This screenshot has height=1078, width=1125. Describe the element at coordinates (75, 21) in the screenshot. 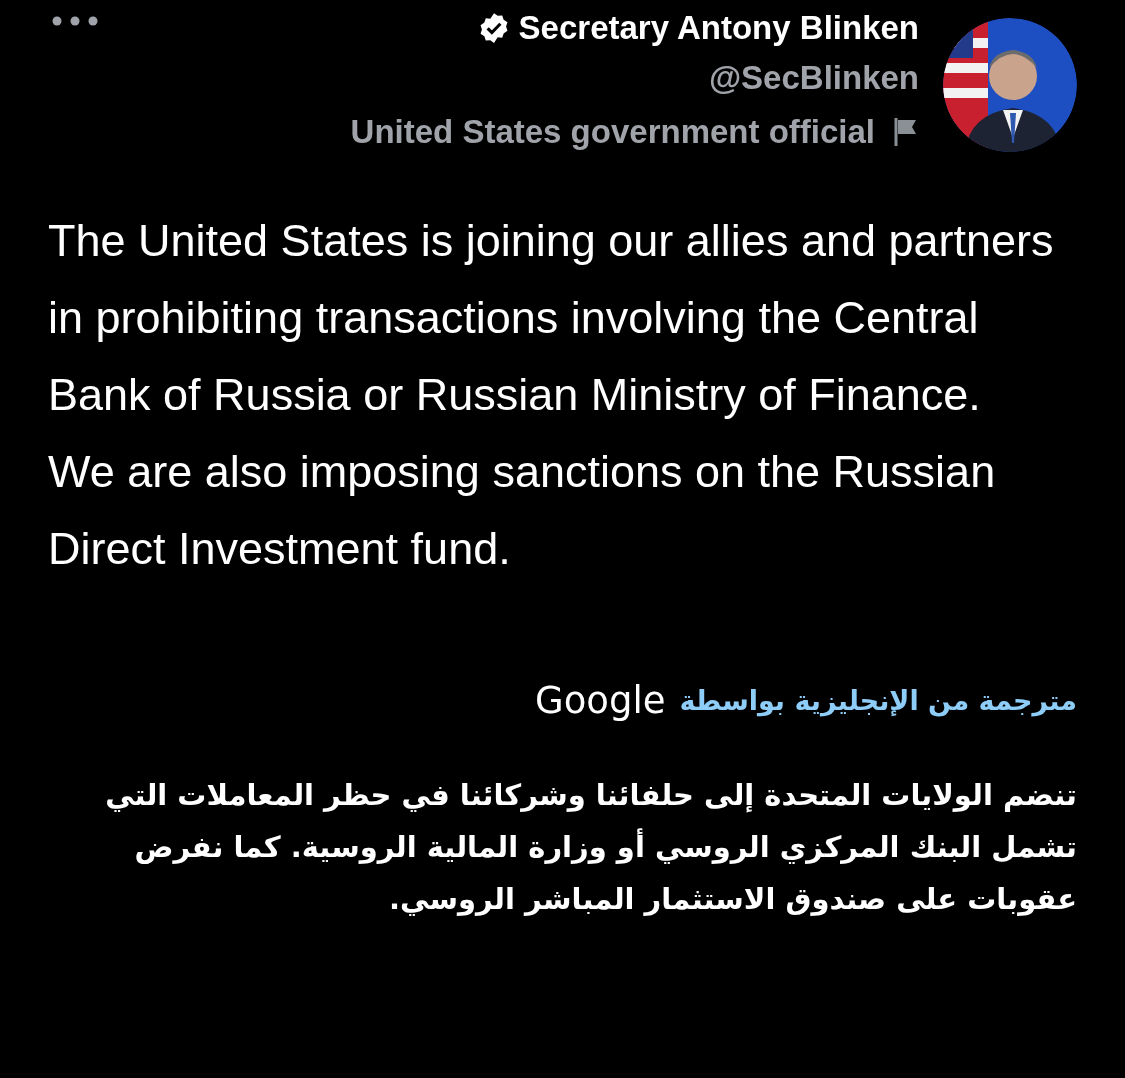

I see `more-options-icon` at that location.